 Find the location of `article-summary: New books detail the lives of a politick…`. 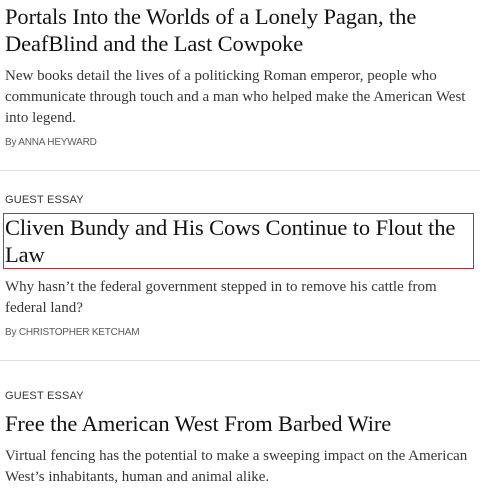

article-summary: New books detail the lives of a politick… is located at coordinates (235, 97).